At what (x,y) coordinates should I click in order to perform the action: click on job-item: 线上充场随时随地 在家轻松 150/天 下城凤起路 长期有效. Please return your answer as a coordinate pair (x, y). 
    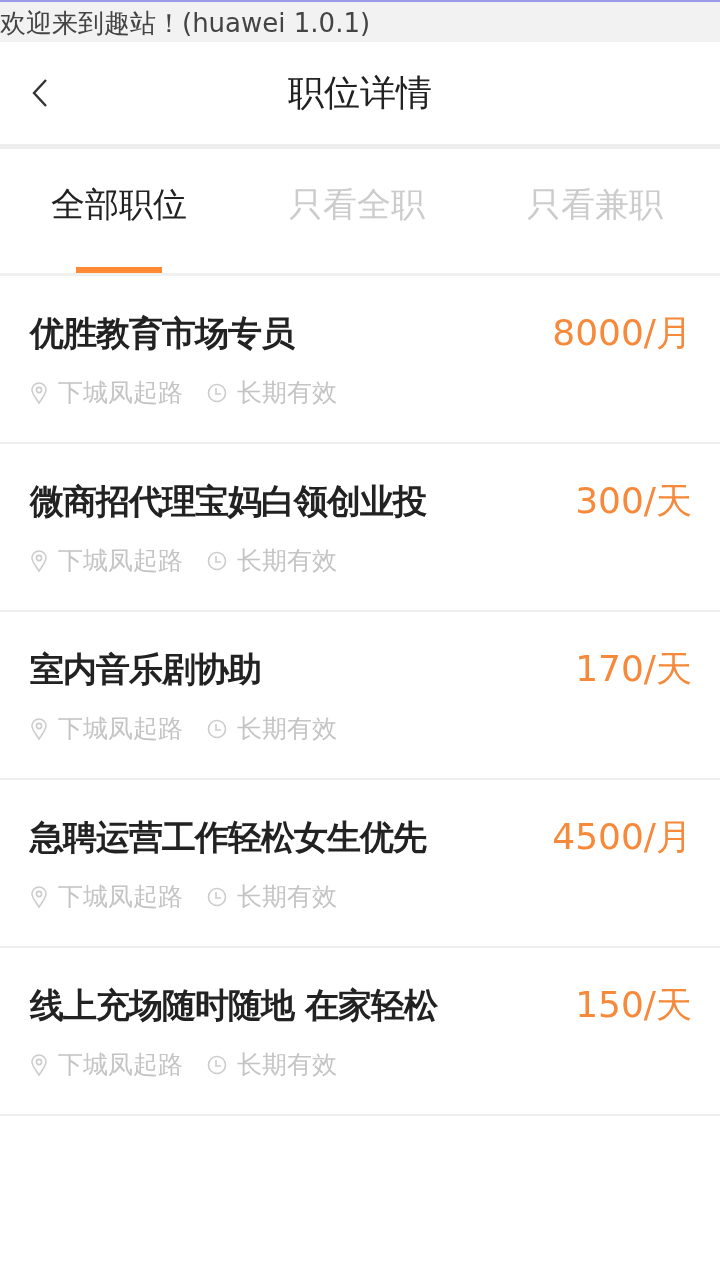
    Looking at the image, I should click on (360, 1032).